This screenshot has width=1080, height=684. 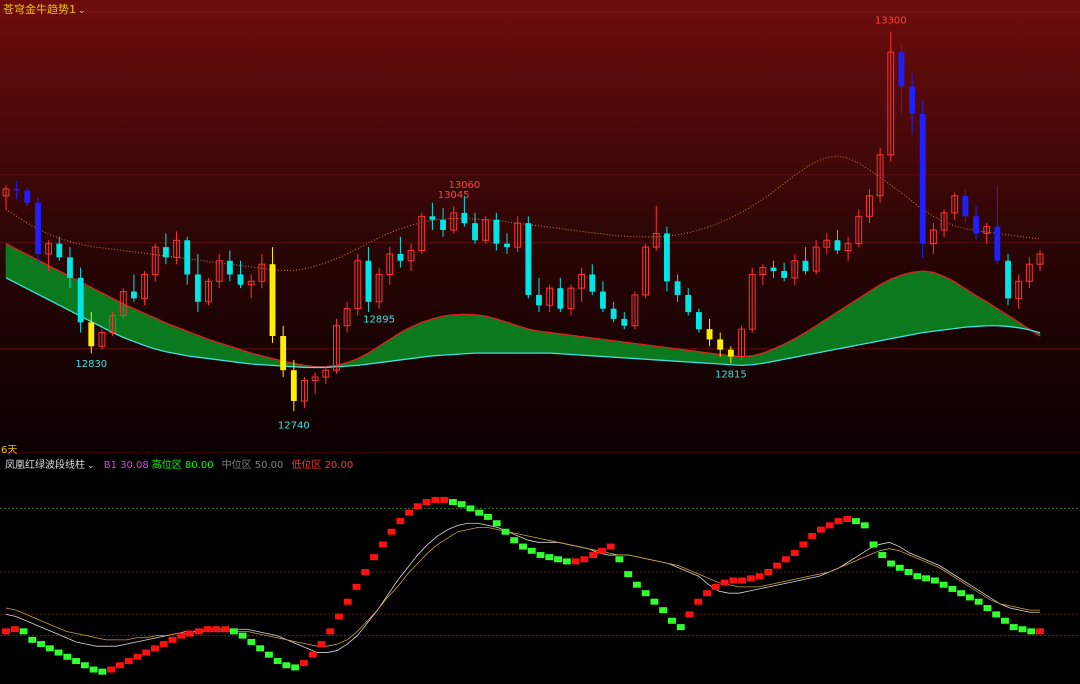 I want to click on price-annotation-low: 12815, so click(x=731, y=374).